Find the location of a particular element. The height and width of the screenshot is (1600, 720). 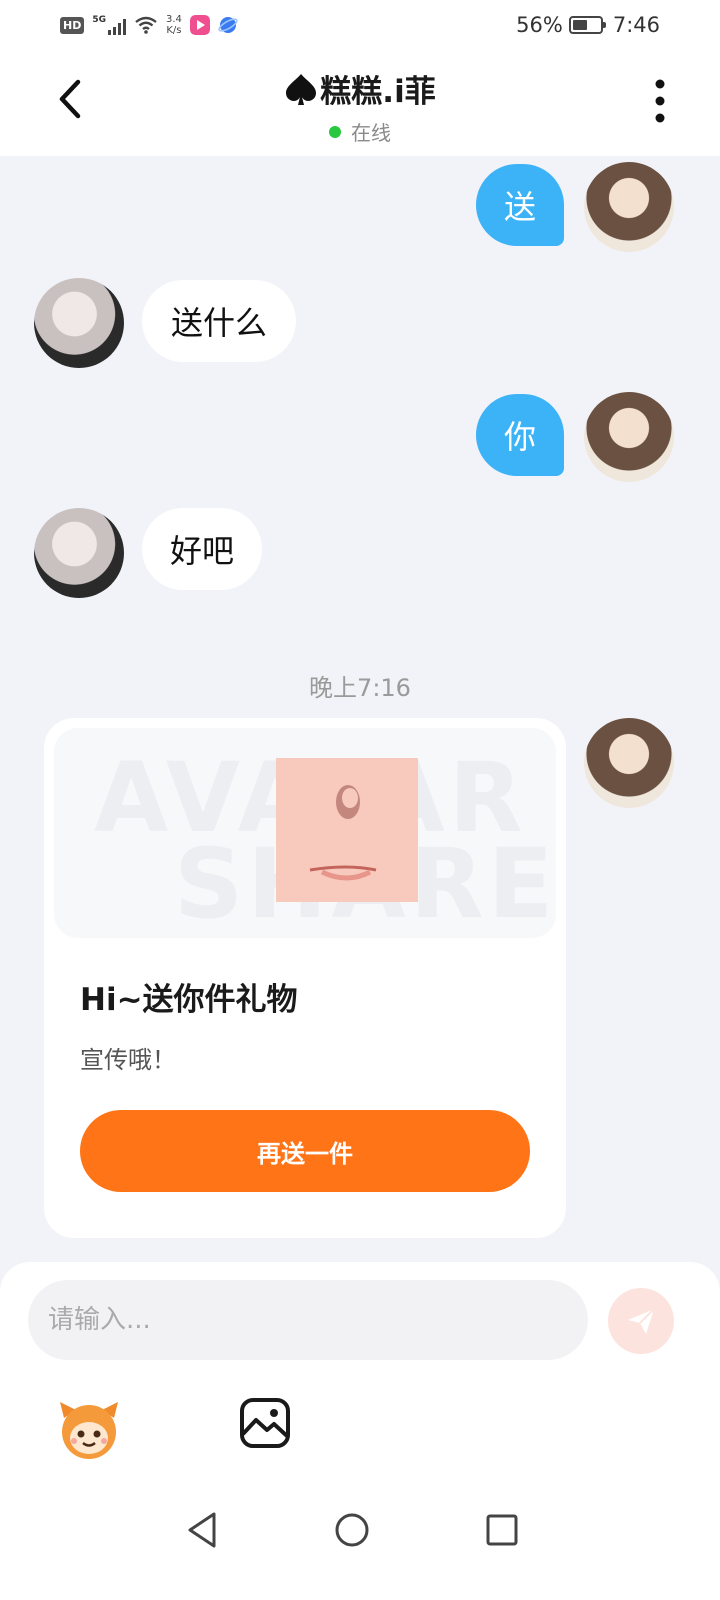

status-right: 56% 7:46 is located at coordinates (588, 25).